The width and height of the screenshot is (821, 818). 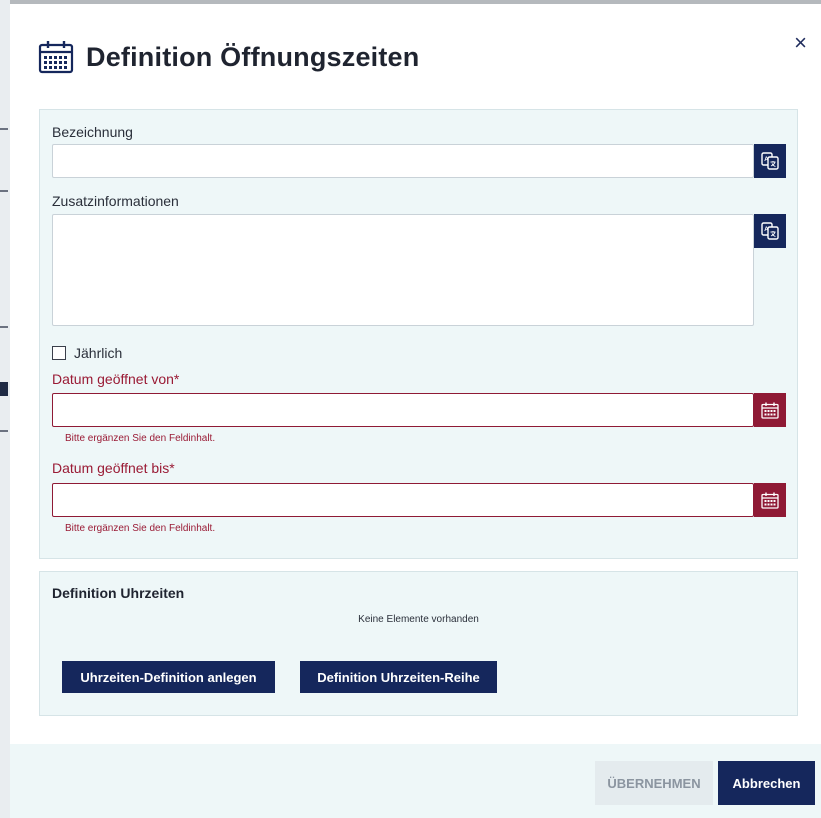 I want to click on cancel-button: Abbrechen, so click(x=766, y=783).